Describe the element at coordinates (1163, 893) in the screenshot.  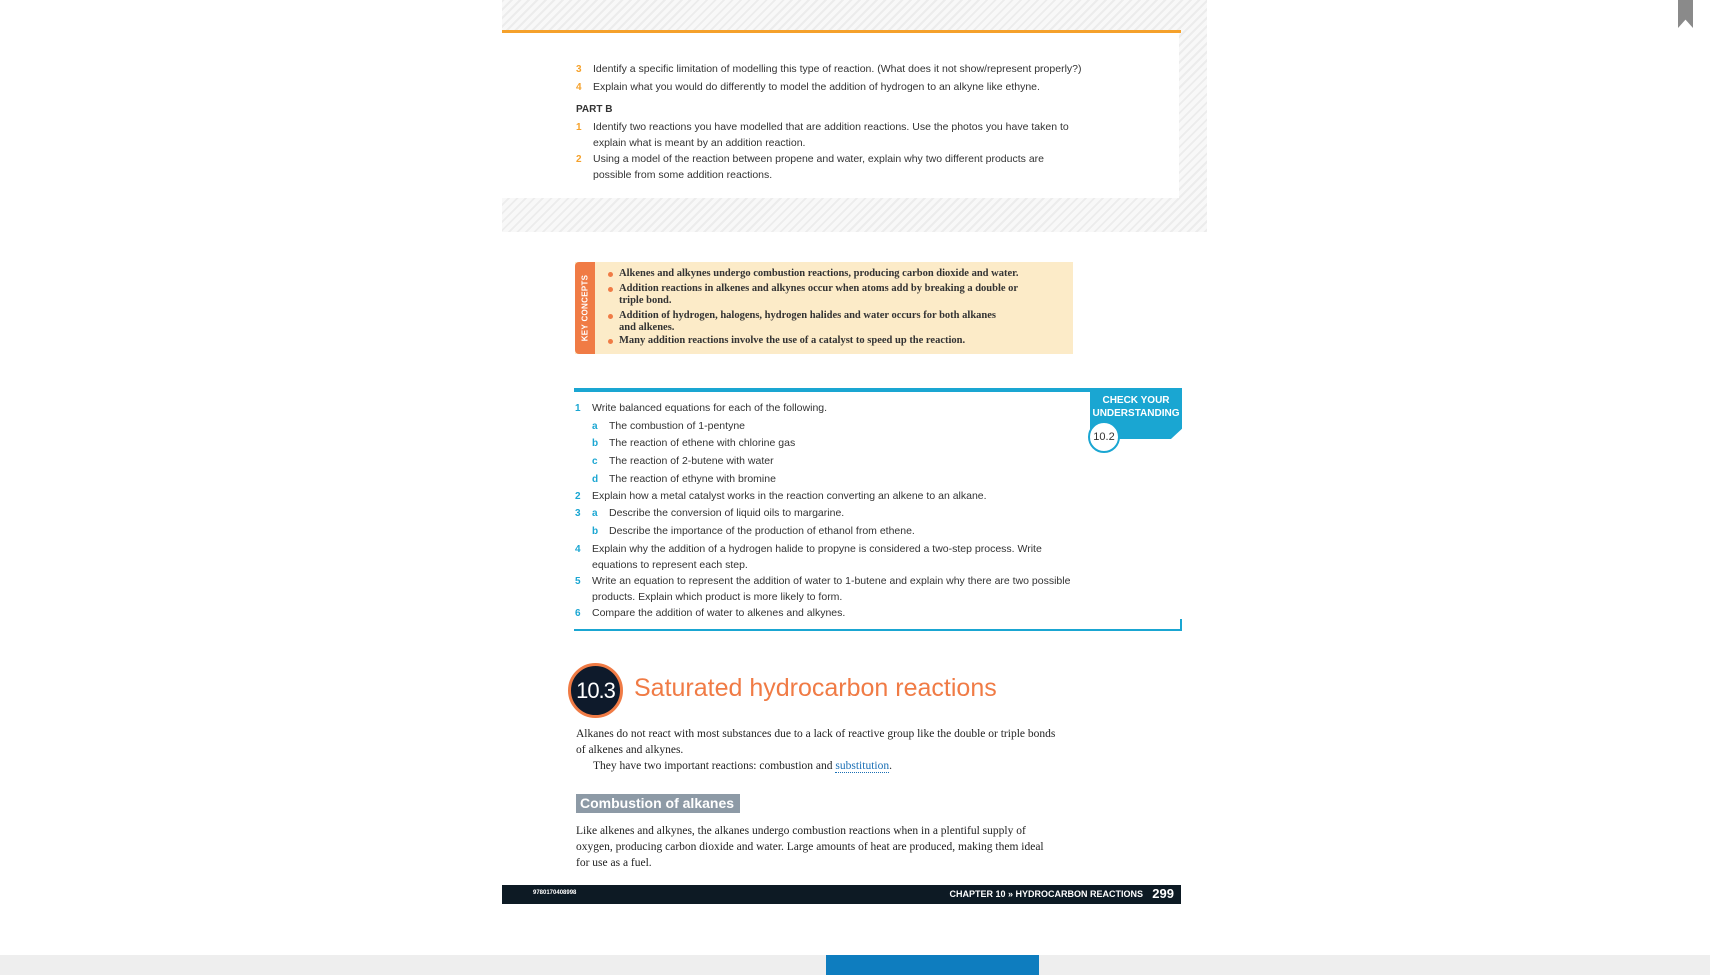
I see `page-number: 299` at that location.